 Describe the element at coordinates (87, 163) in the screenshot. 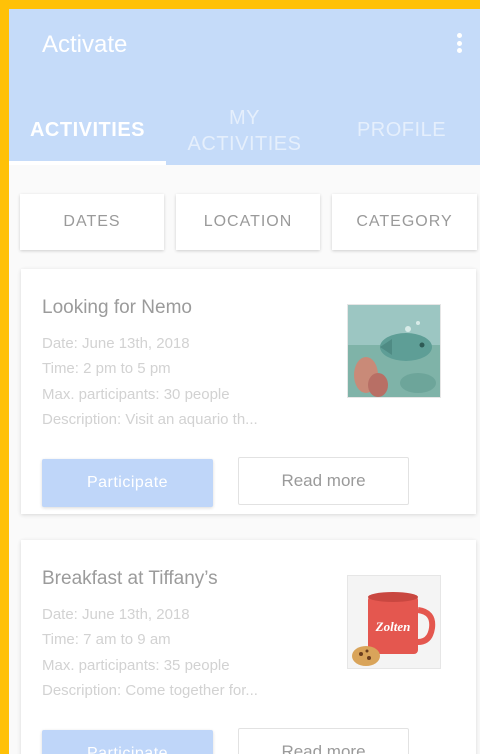

I see `tab-indicator` at that location.